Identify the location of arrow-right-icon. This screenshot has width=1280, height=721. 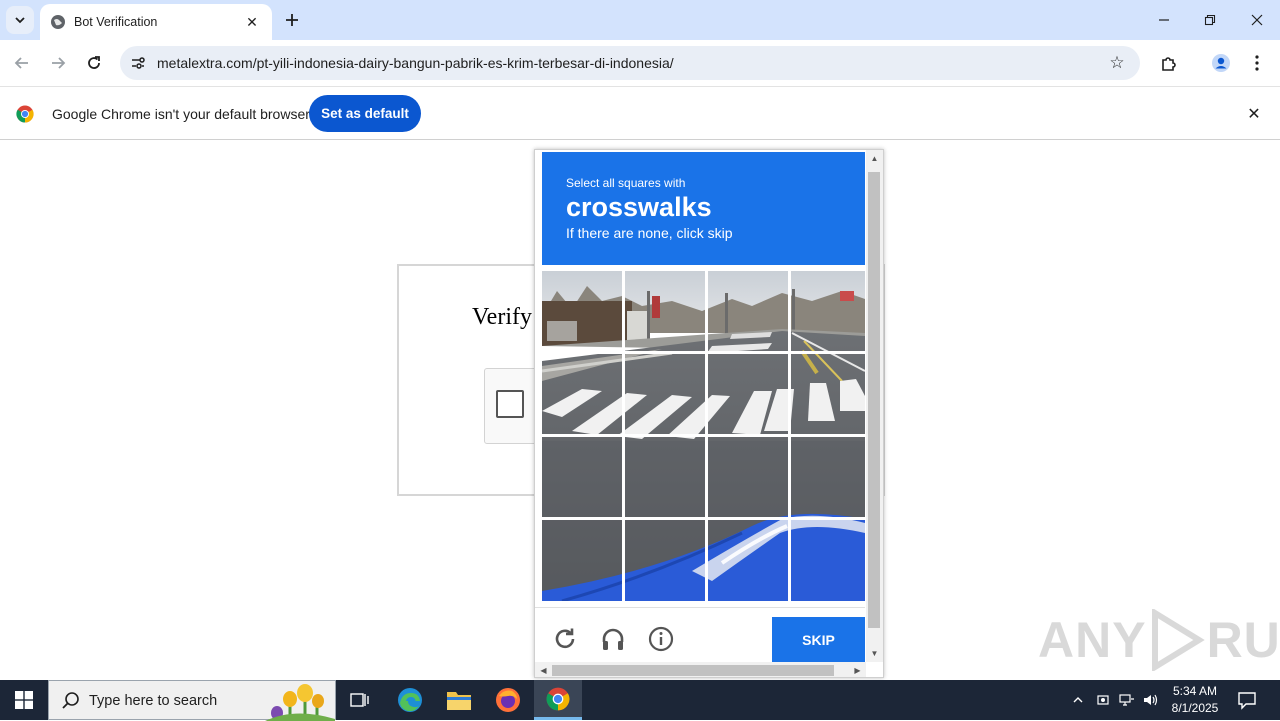
(59, 63).